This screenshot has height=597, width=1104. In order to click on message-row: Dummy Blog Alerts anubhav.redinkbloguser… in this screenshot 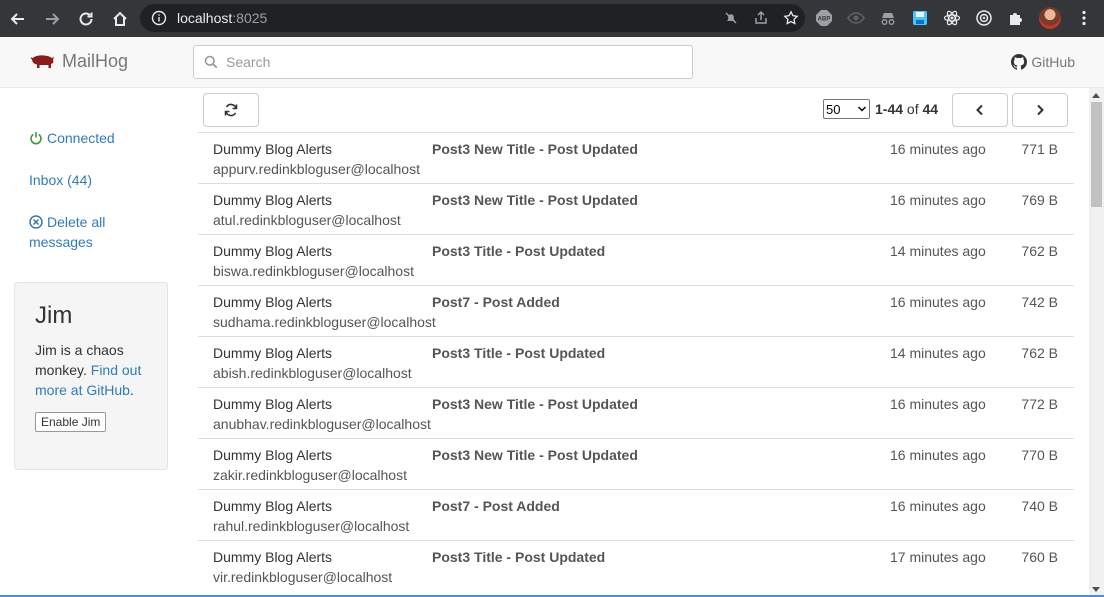, I will do `click(636, 412)`.